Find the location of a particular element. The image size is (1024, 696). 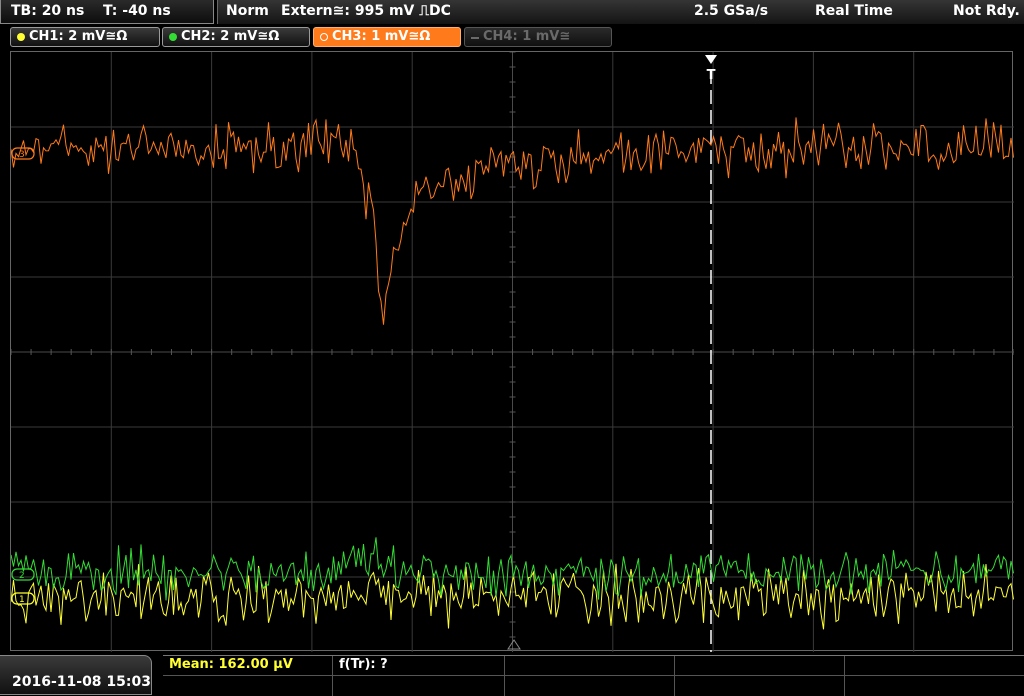

svg-text: 1 is located at coordinates (22, 600).